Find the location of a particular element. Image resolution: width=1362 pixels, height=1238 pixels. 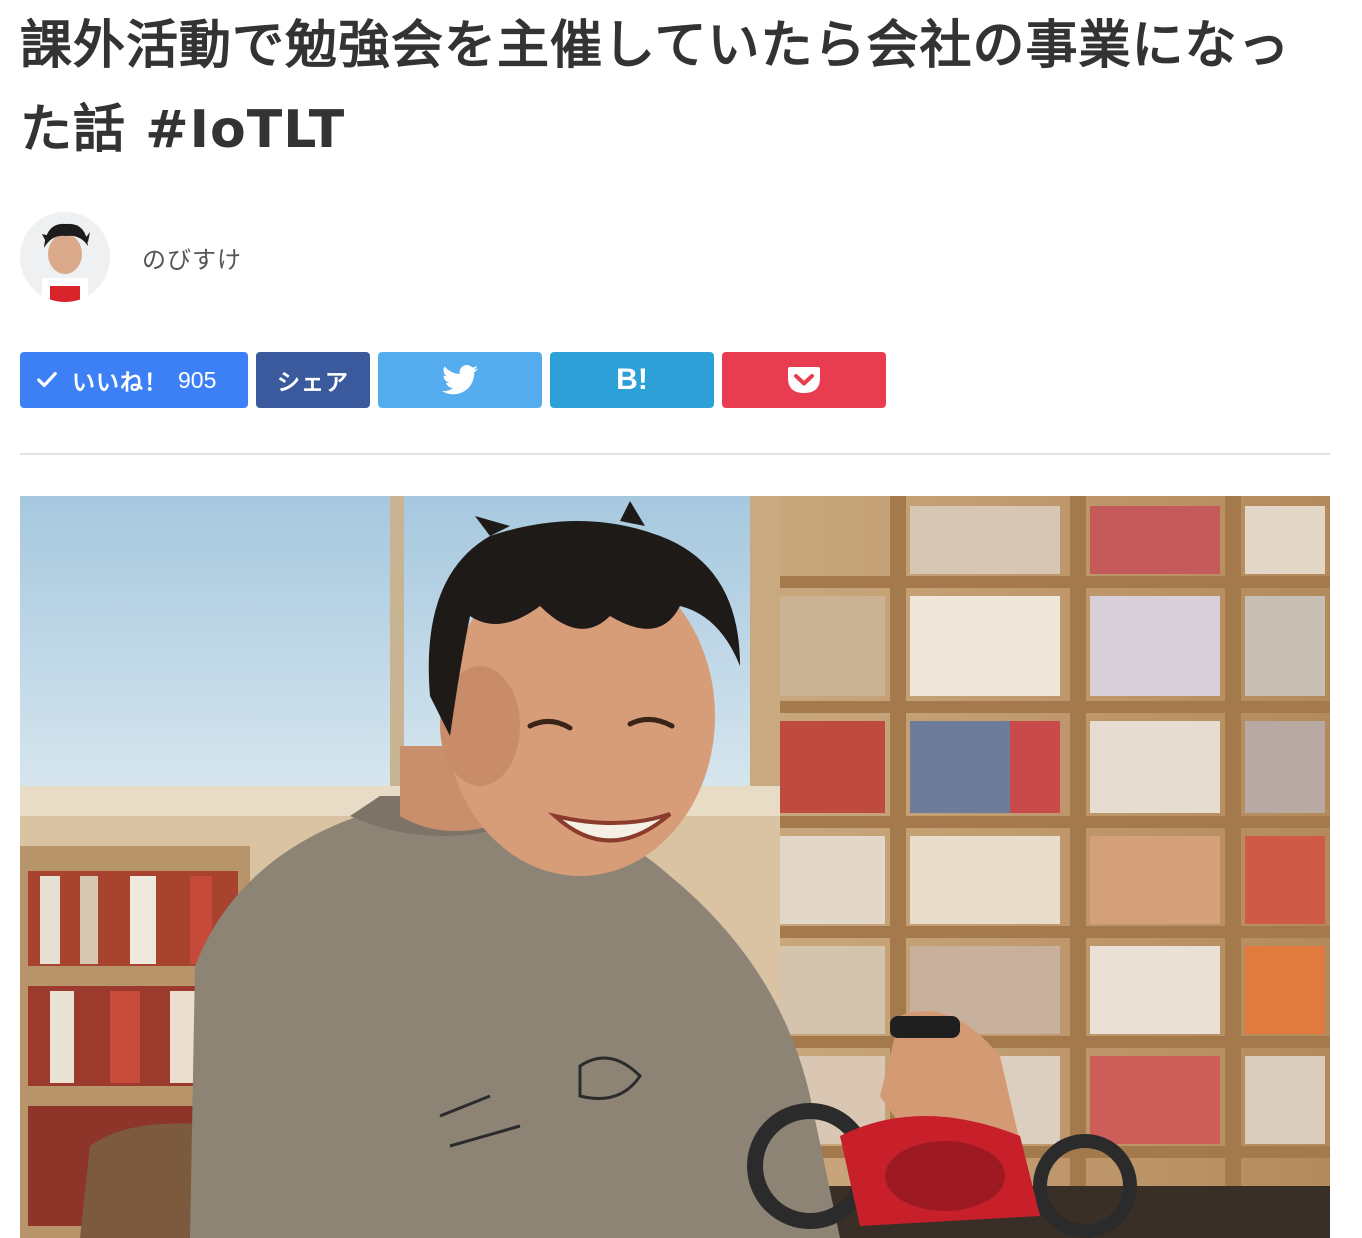

share-bar: いいね！ 905 シェア B! is located at coordinates (453, 380).